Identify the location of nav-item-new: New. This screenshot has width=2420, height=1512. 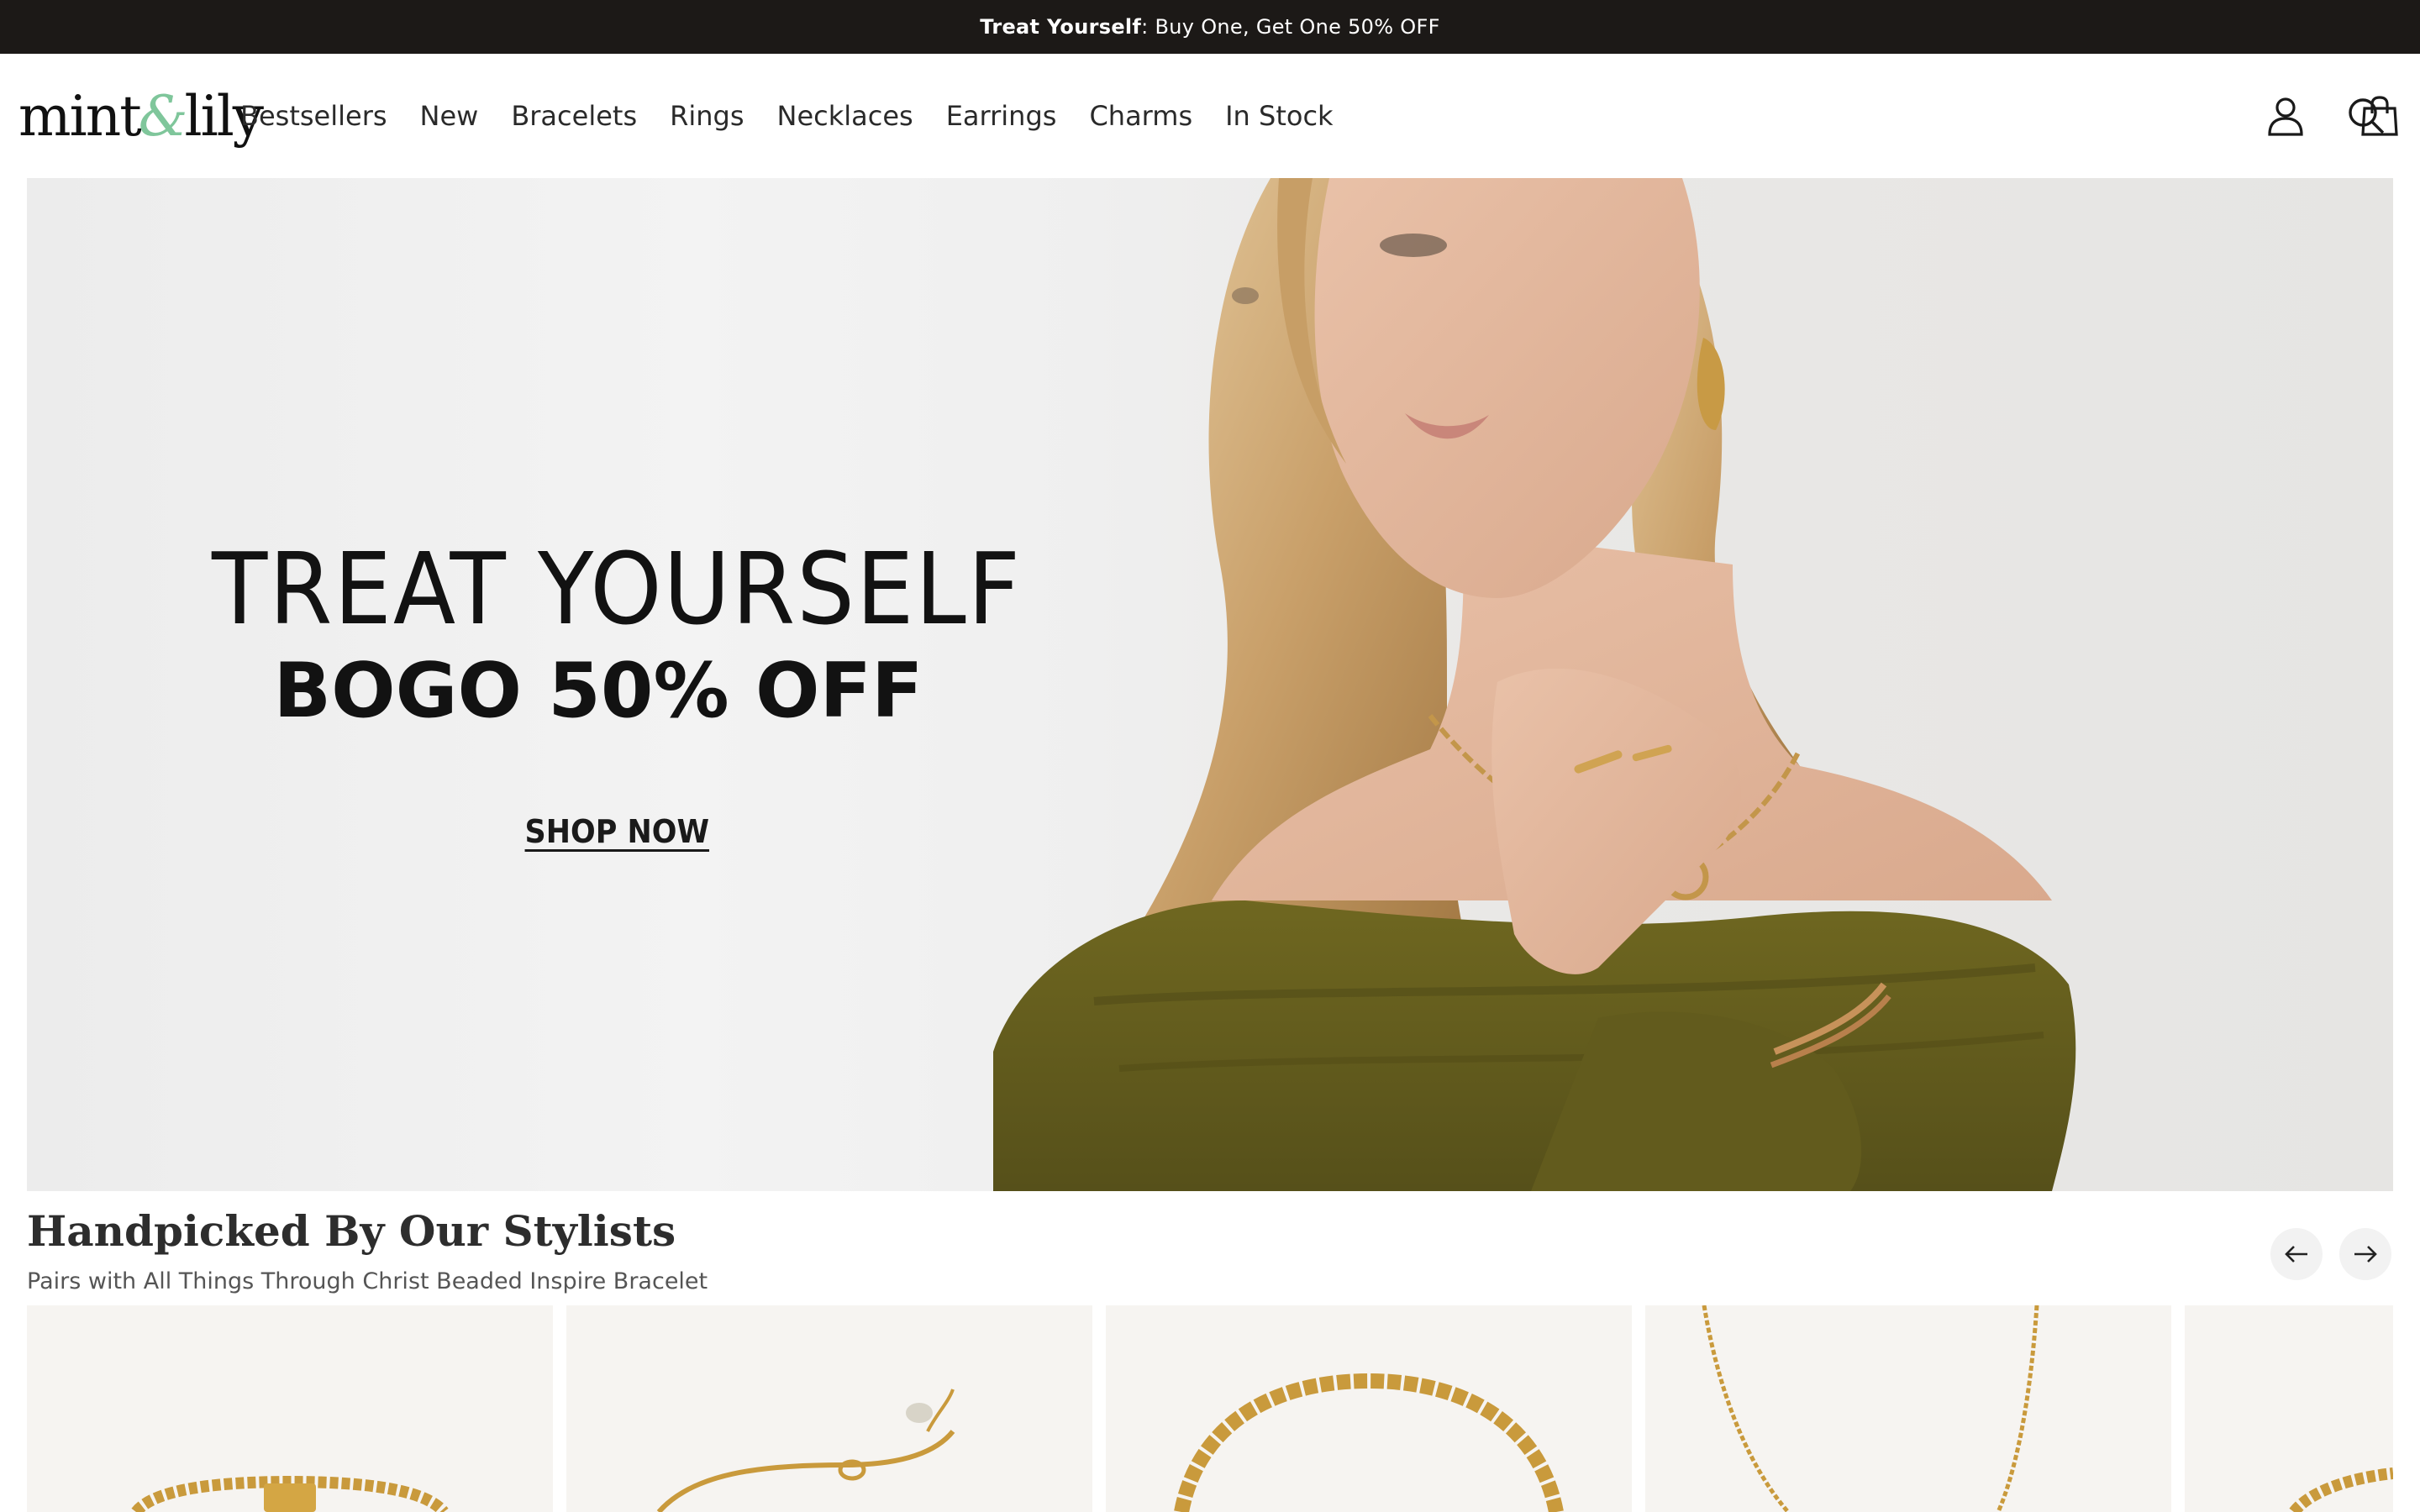
(450, 116).